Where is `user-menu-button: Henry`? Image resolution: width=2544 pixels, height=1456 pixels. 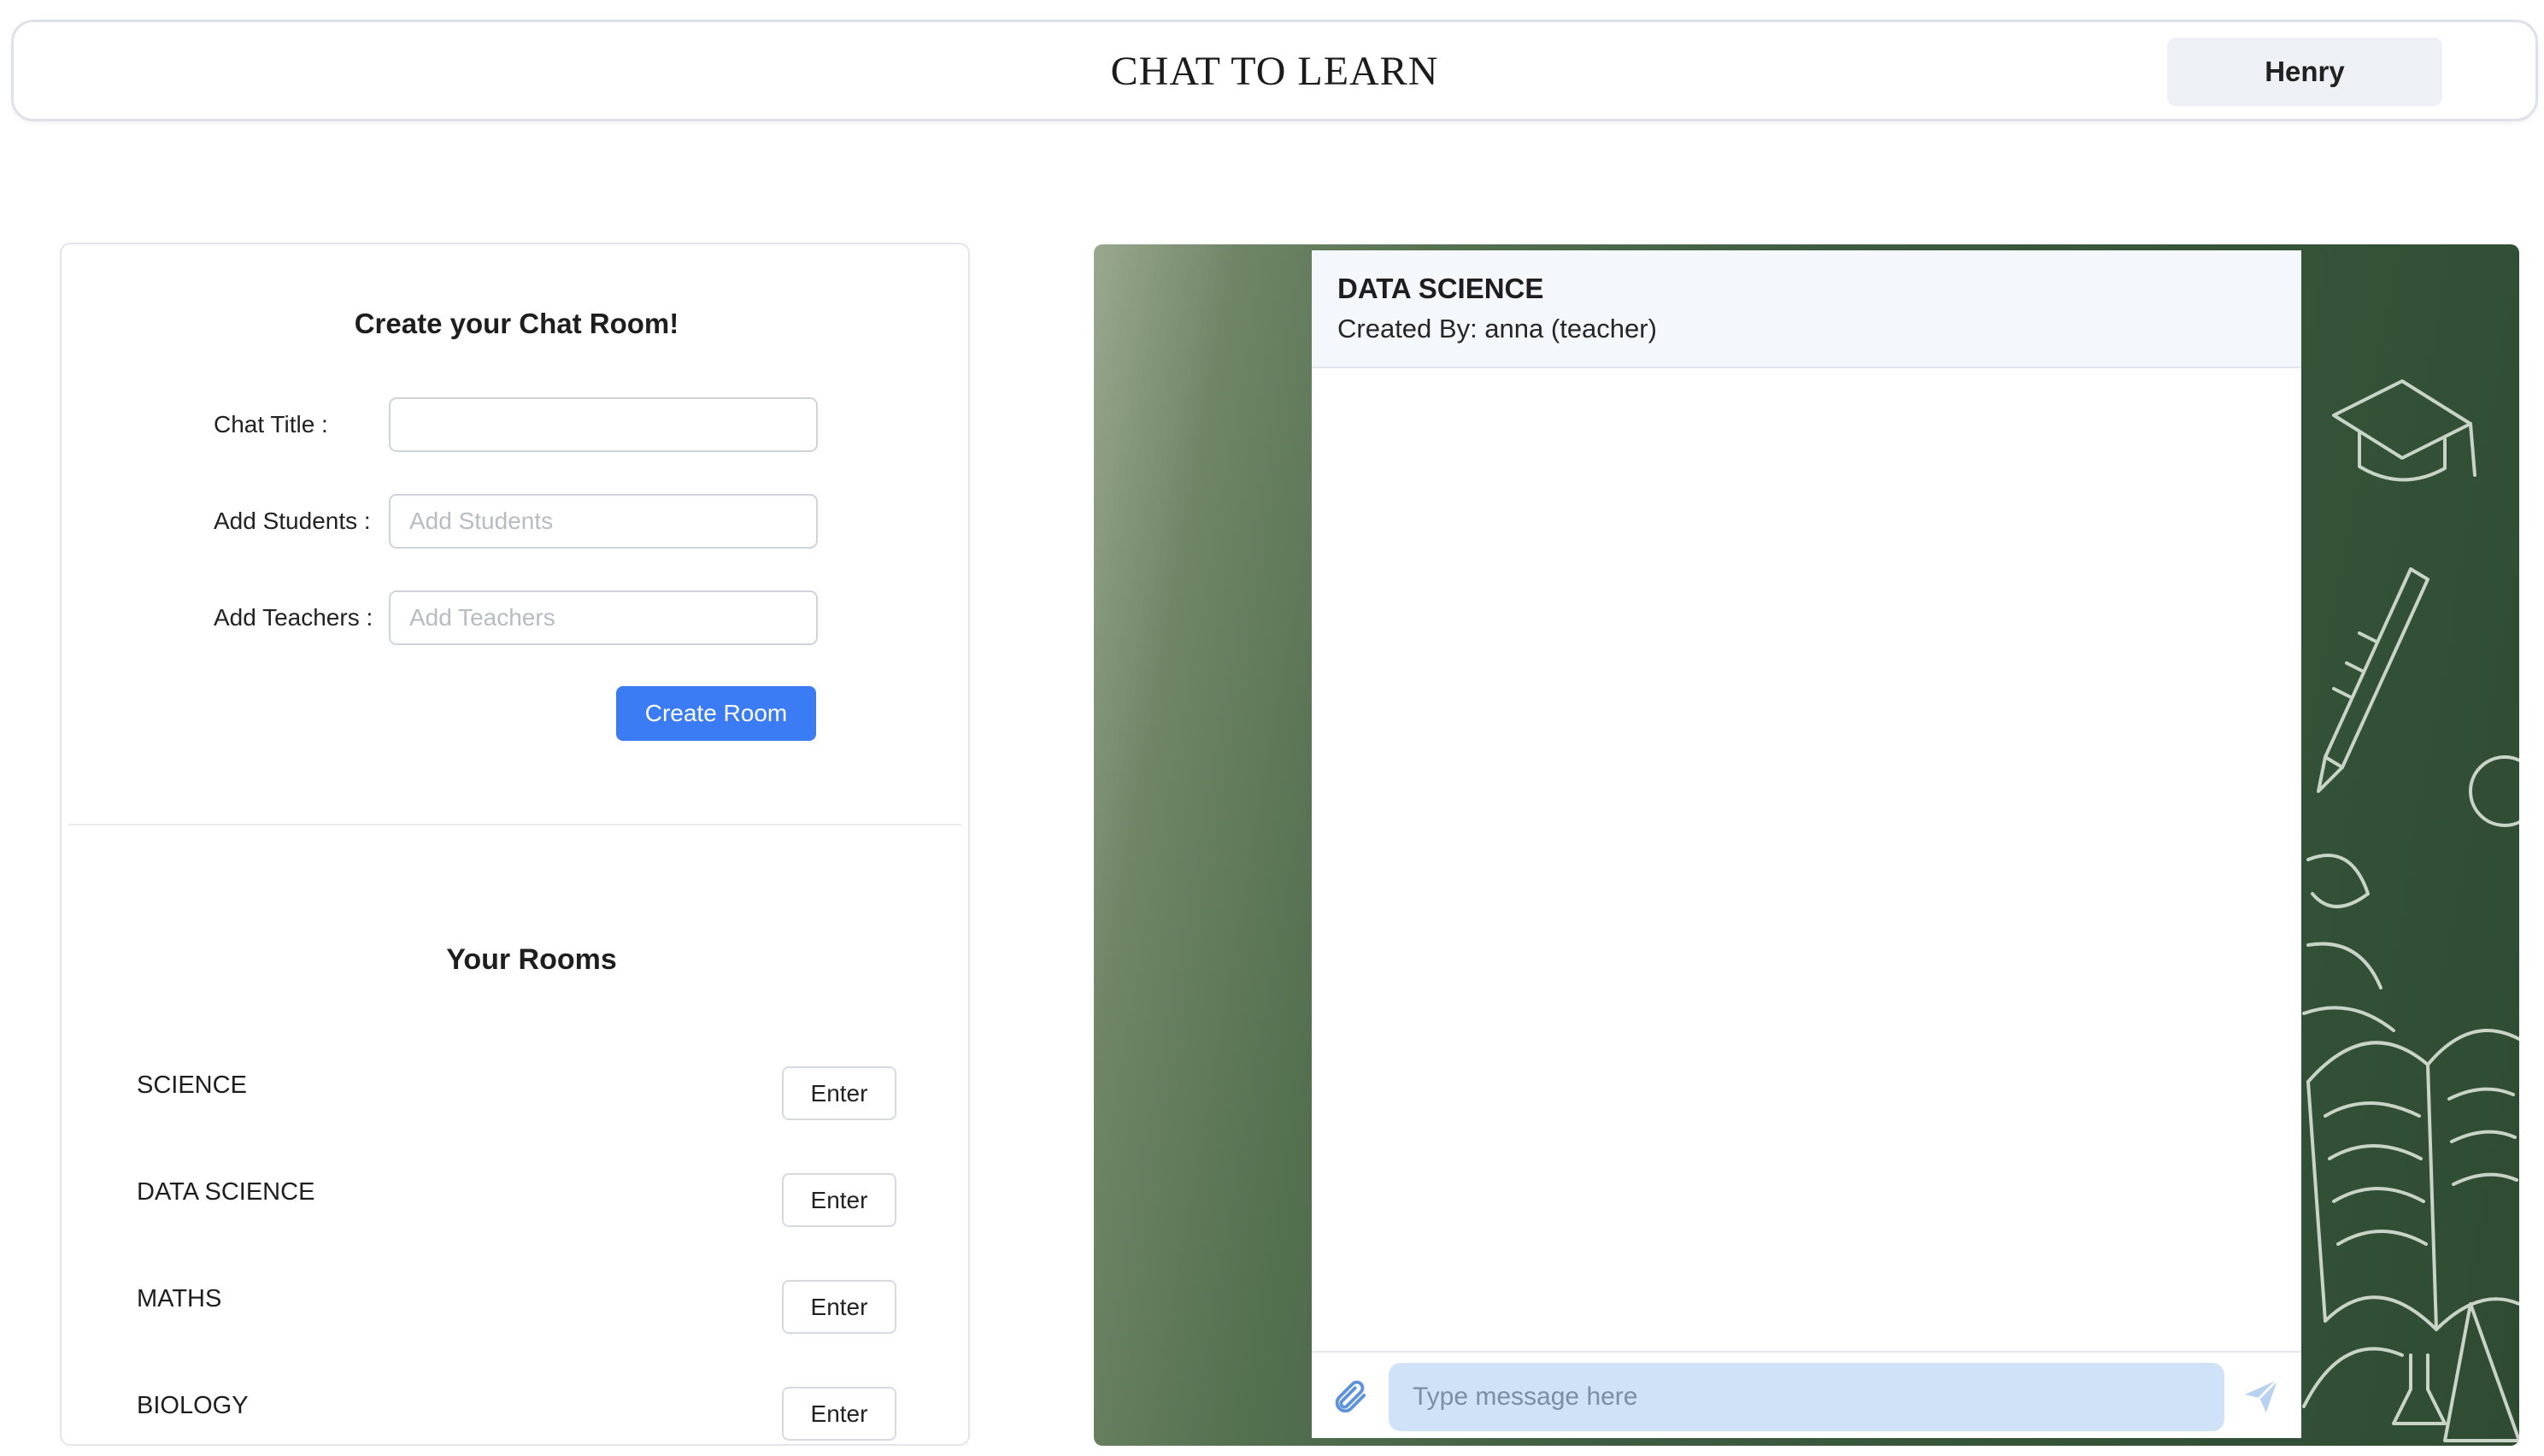
user-menu-button: Henry is located at coordinates (2304, 72).